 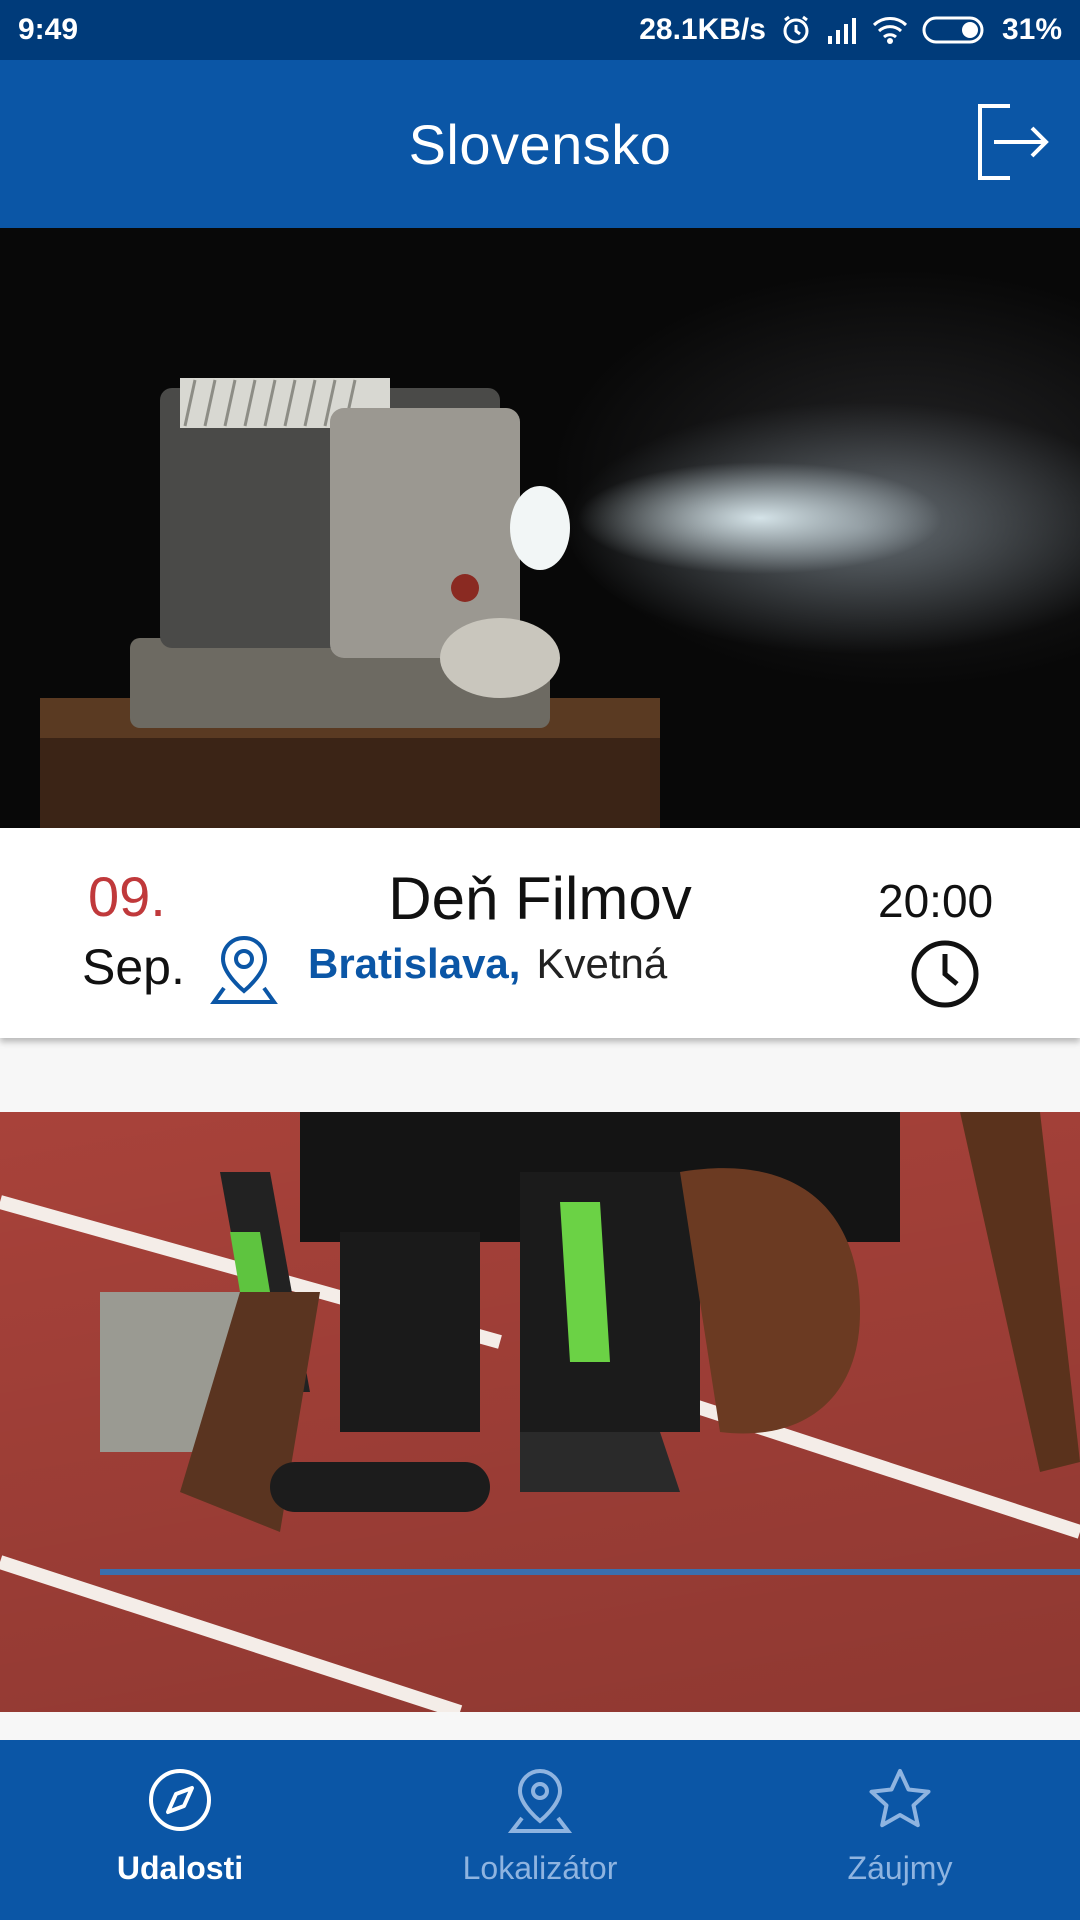 I want to click on bottom-navigation: Udalosti Lokalizátor Záujmy, so click(x=540, y=1830).